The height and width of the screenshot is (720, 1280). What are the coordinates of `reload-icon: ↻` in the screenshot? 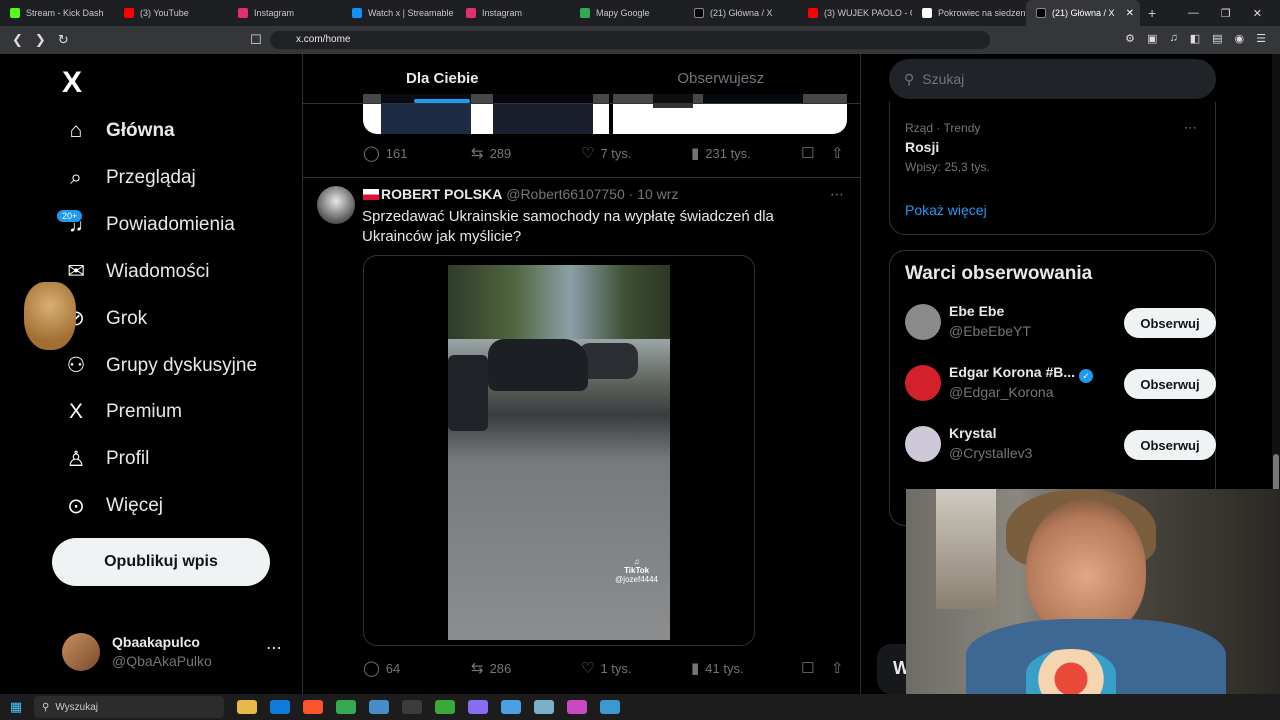 It's located at (63, 40).